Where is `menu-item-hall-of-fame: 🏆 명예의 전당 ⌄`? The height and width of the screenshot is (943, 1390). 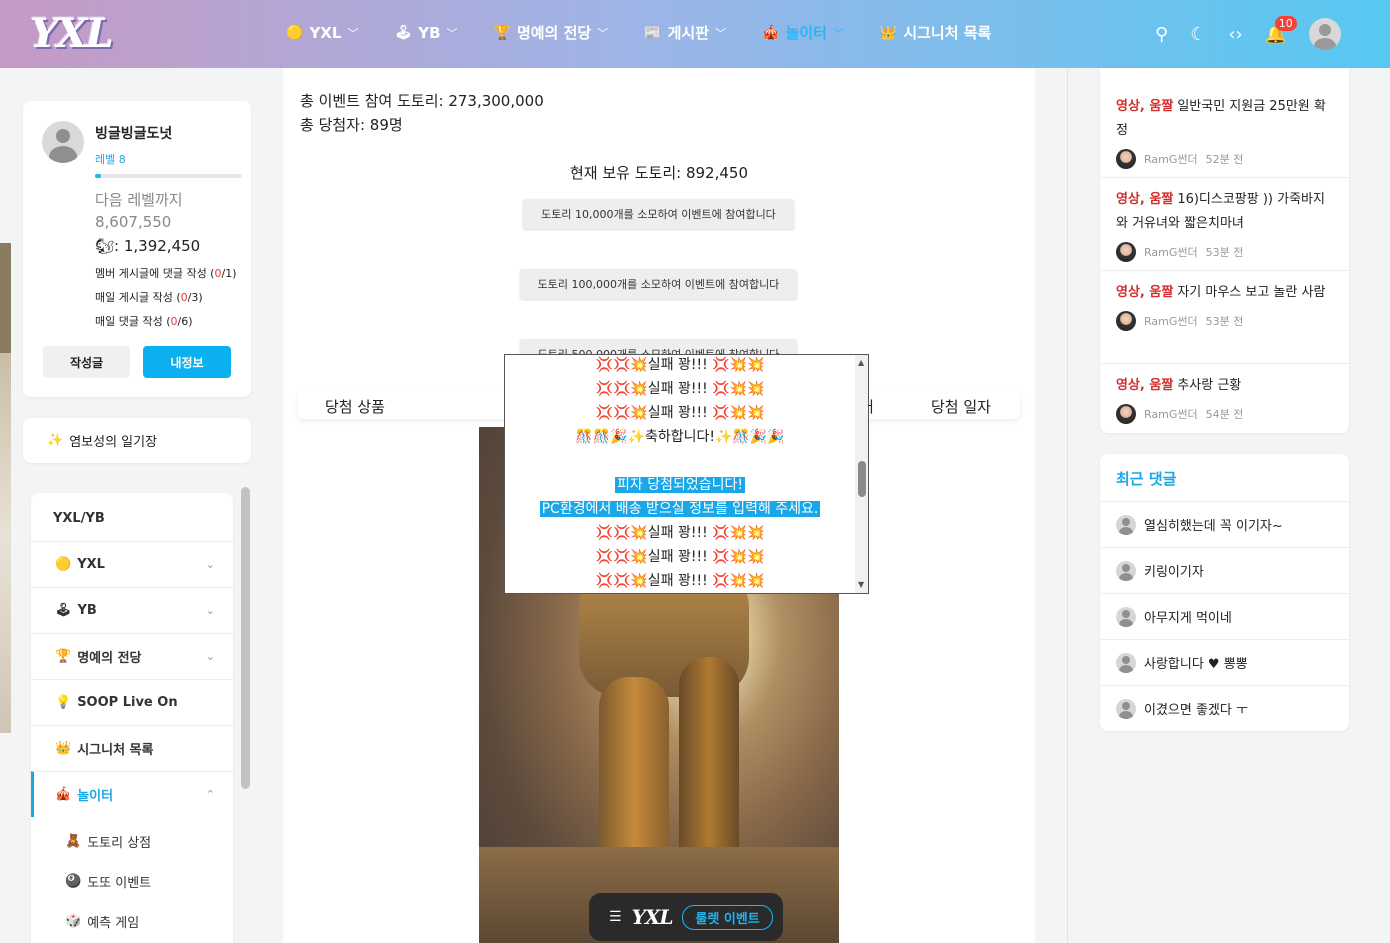 menu-item-hall-of-fame: 🏆 명예의 전당 ⌄ is located at coordinates (132, 656).